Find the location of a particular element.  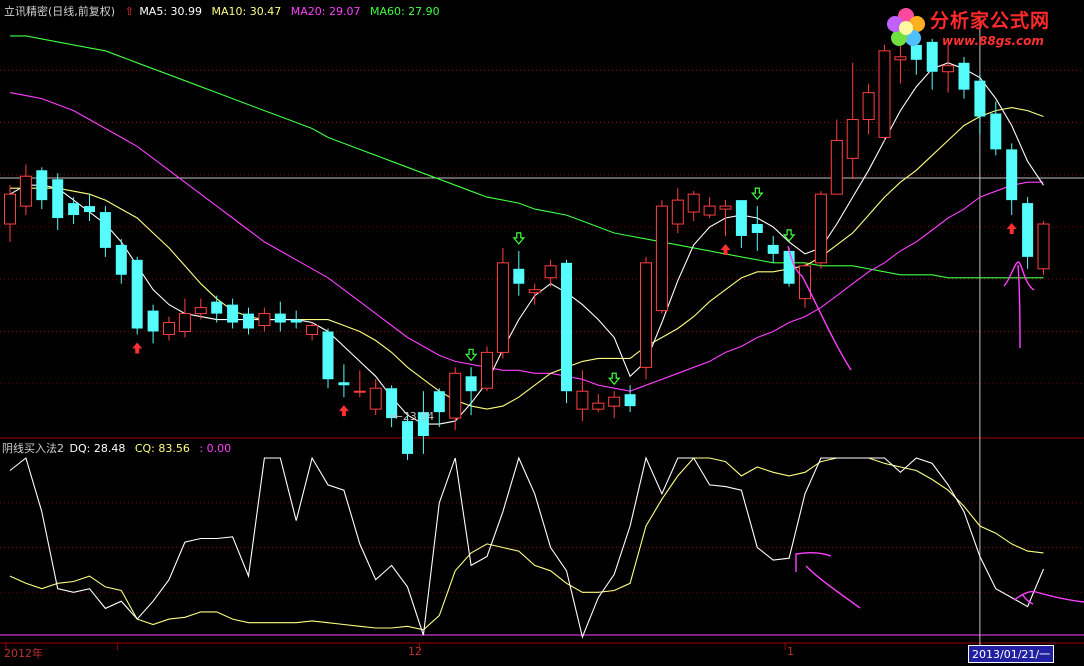

site-logo: 分析家公式网 www.88gs.com is located at coordinates (982, 28).